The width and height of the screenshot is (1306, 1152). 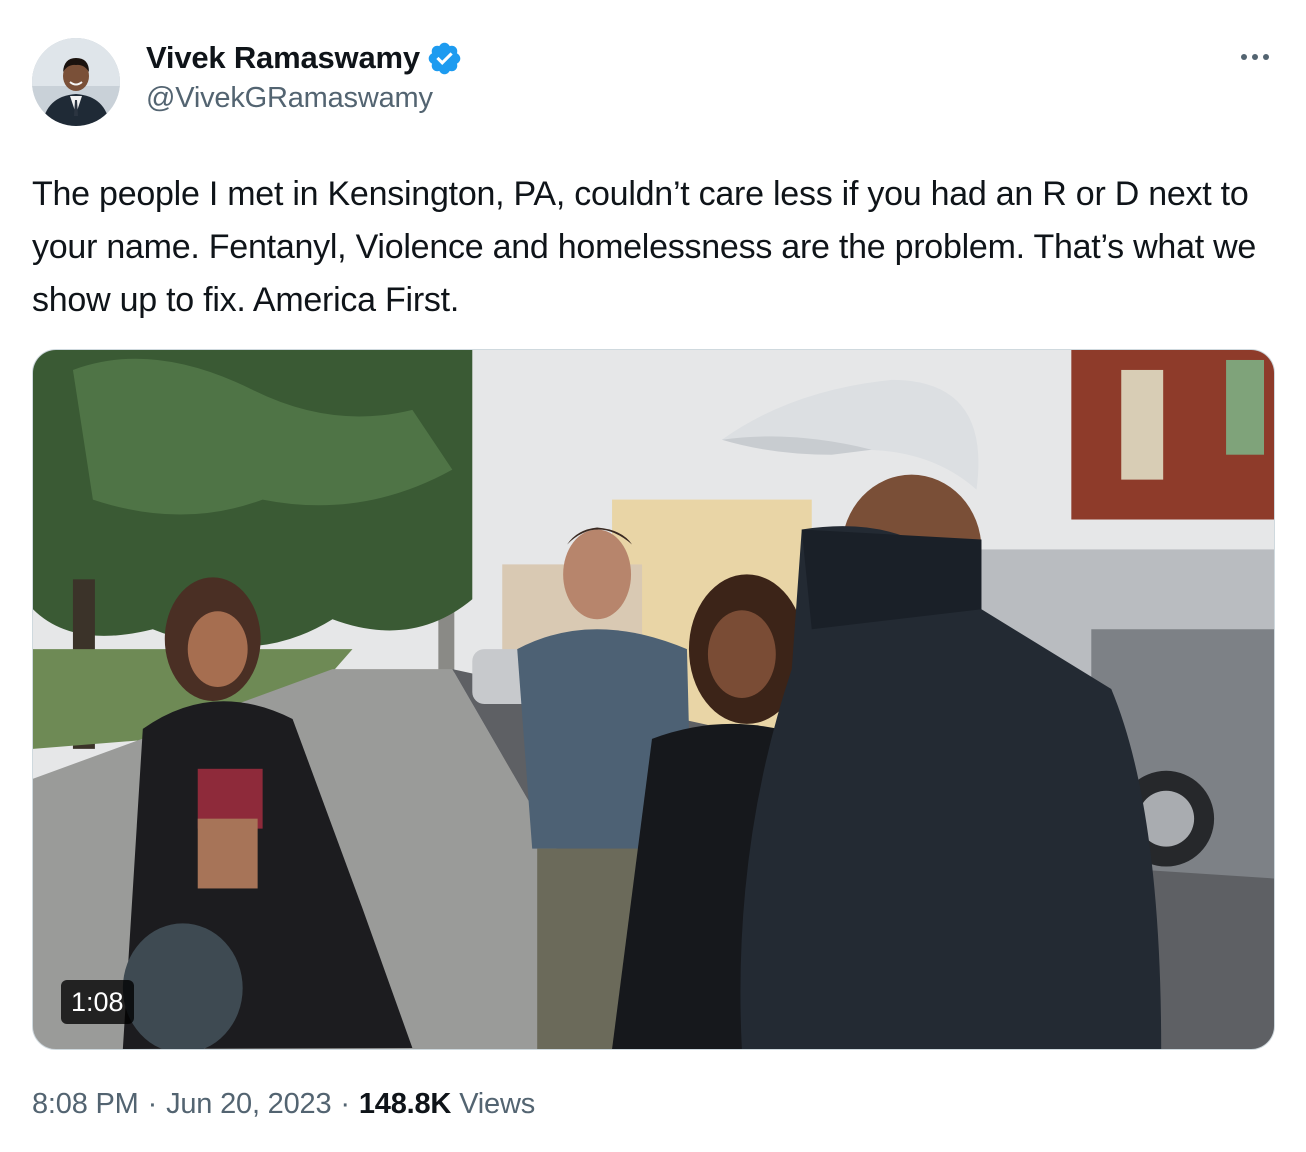 I want to click on tweet-date: Jun 20, 2023, so click(x=249, y=1104).